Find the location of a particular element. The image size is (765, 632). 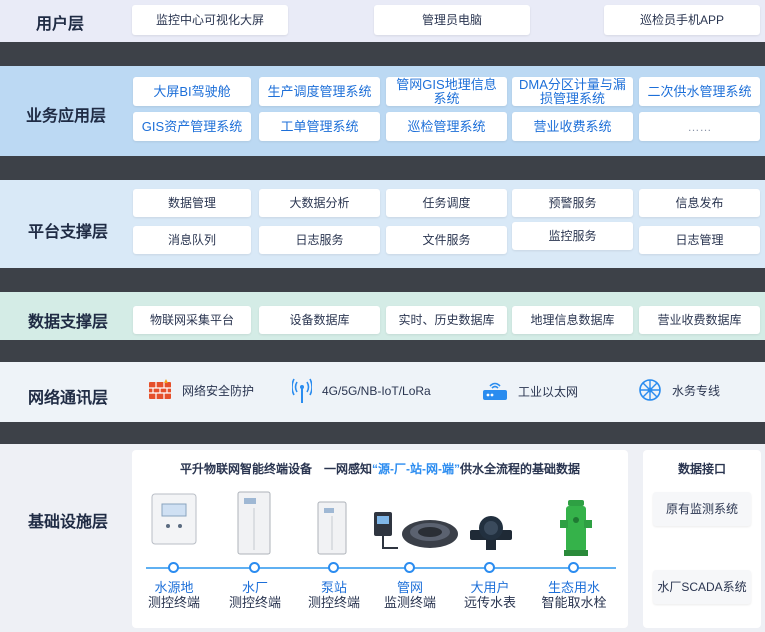

biz-item: DMA分区计量与漏损管理系统 is located at coordinates (572, 91).